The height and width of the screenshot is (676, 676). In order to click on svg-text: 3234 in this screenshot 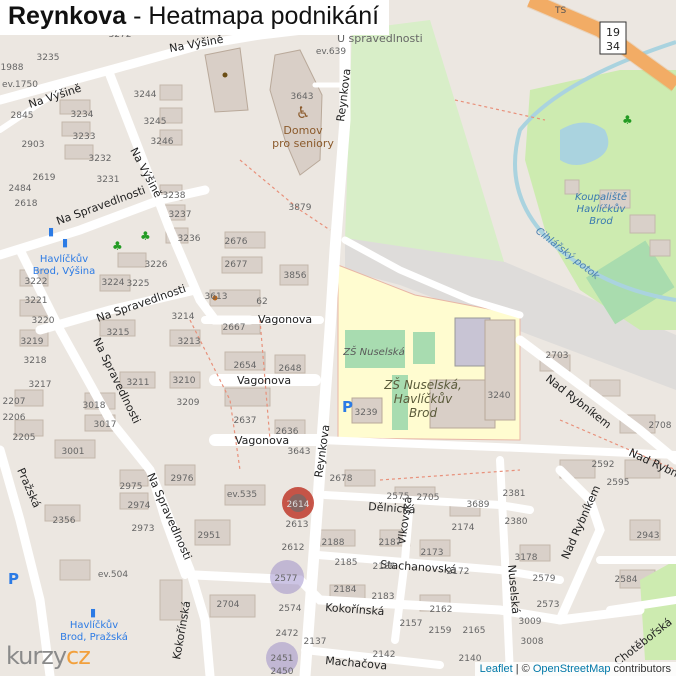, I will do `click(82, 115)`.